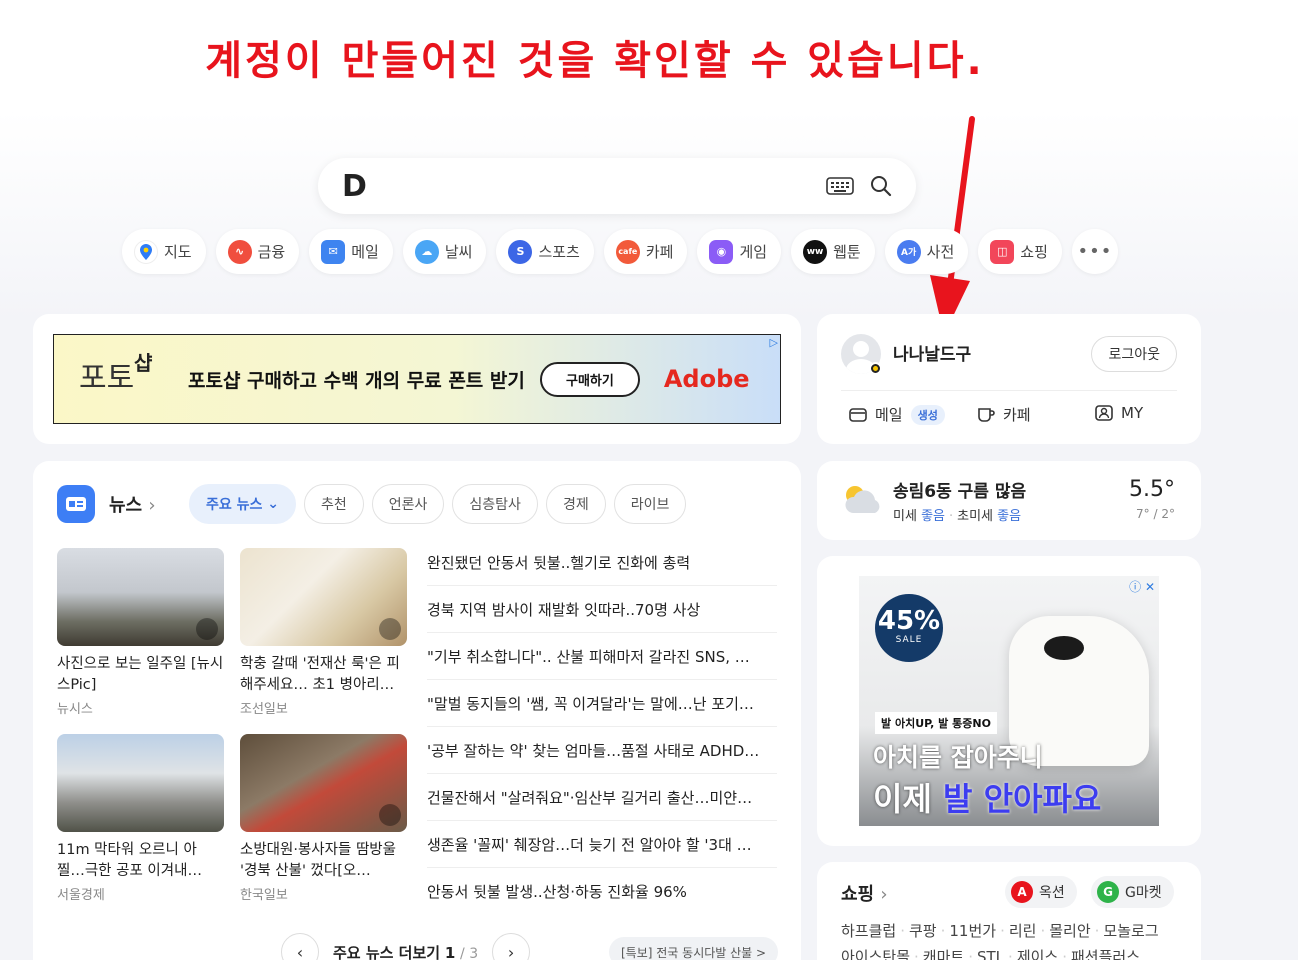 The width and height of the screenshot is (1298, 960). Describe the element at coordinates (386, 952) in the screenshot. I see `more-news-link: 주요 뉴스 더보기` at that location.